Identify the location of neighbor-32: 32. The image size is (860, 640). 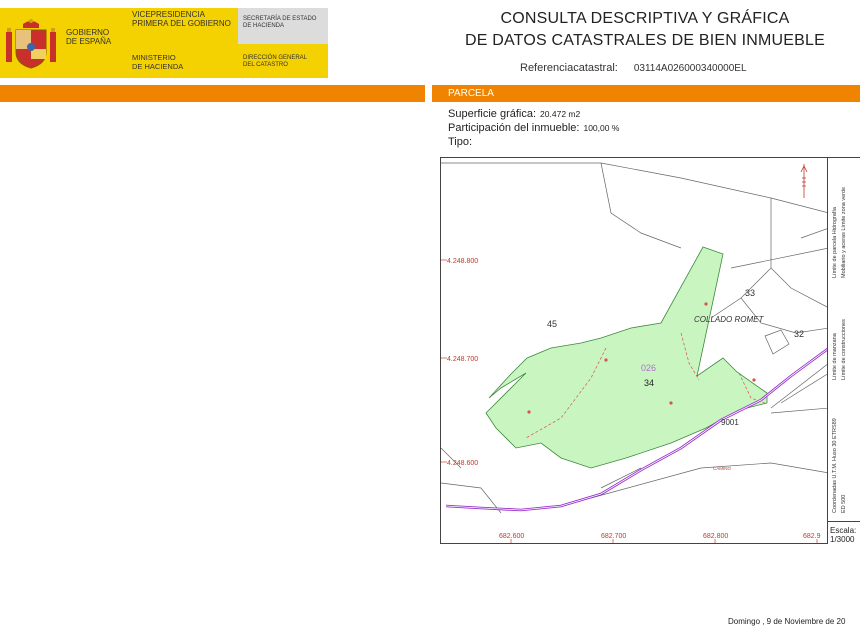
(799, 334).